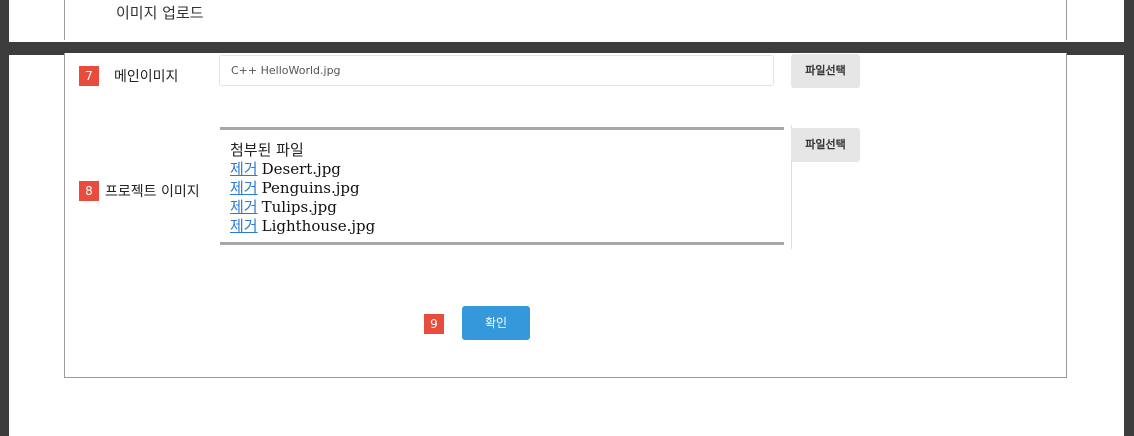 The height and width of the screenshot is (436, 1134). I want to click on attached-file-name: Desert.jpg, so click(301, 169).